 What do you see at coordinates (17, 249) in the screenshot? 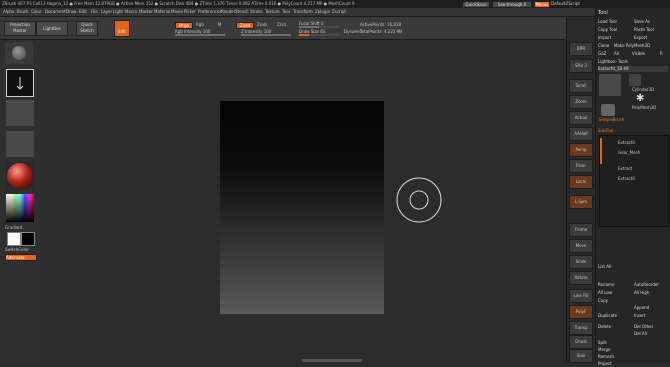
I see `switch-color-button: SwitchColor` at bounding box center [17, 249].